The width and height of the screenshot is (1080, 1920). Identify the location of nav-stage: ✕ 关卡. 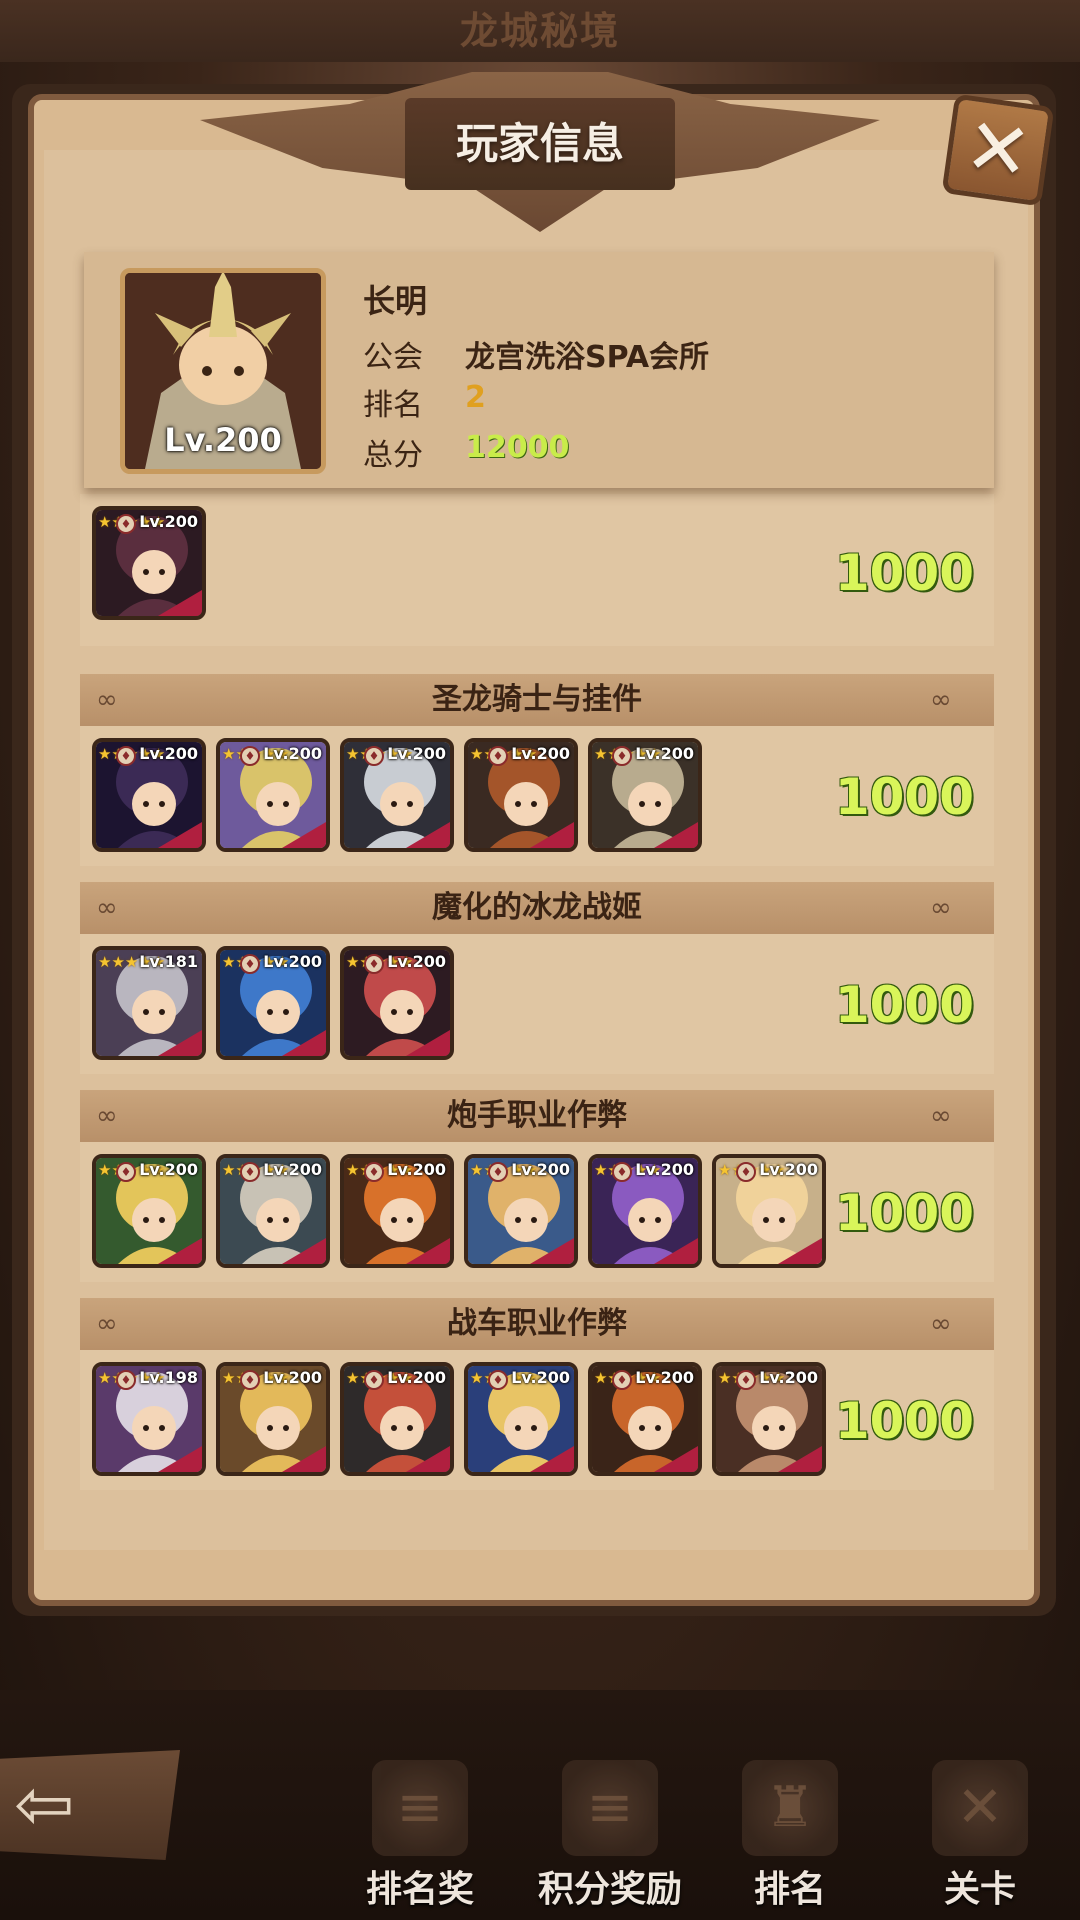
(980, 1835).